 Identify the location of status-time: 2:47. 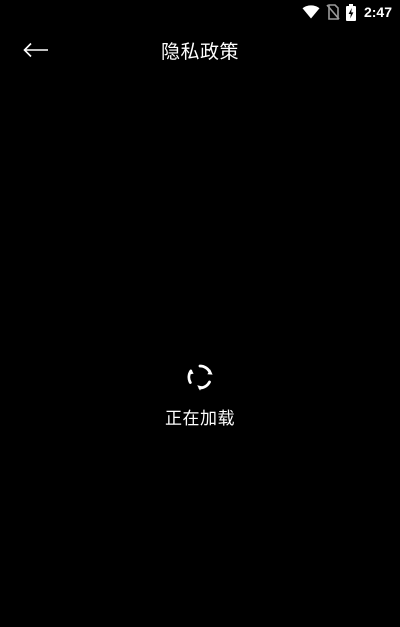
(377, 12).